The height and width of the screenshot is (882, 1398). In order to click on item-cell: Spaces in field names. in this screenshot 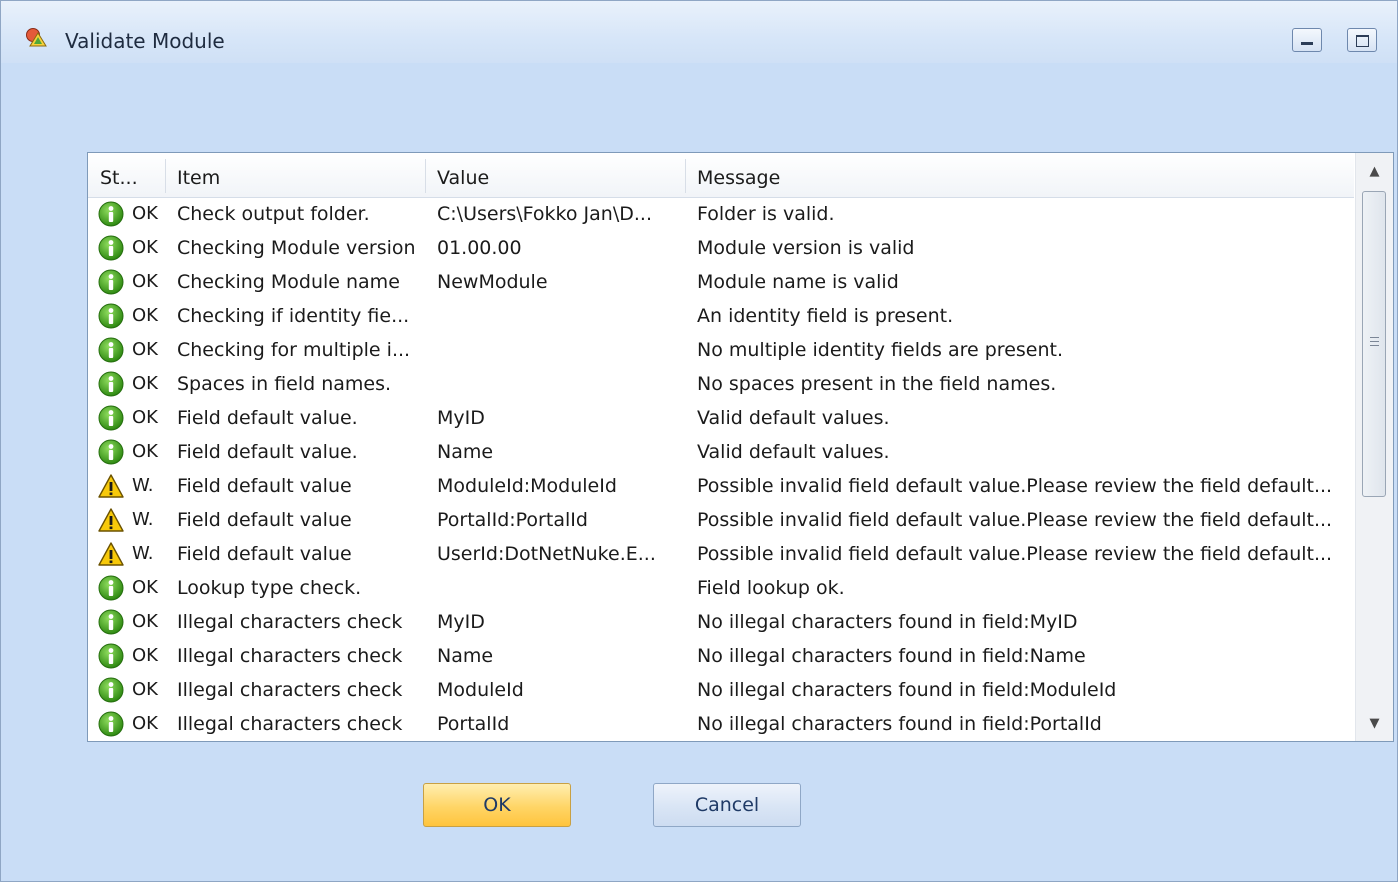, I will do `click(284, 384)`.